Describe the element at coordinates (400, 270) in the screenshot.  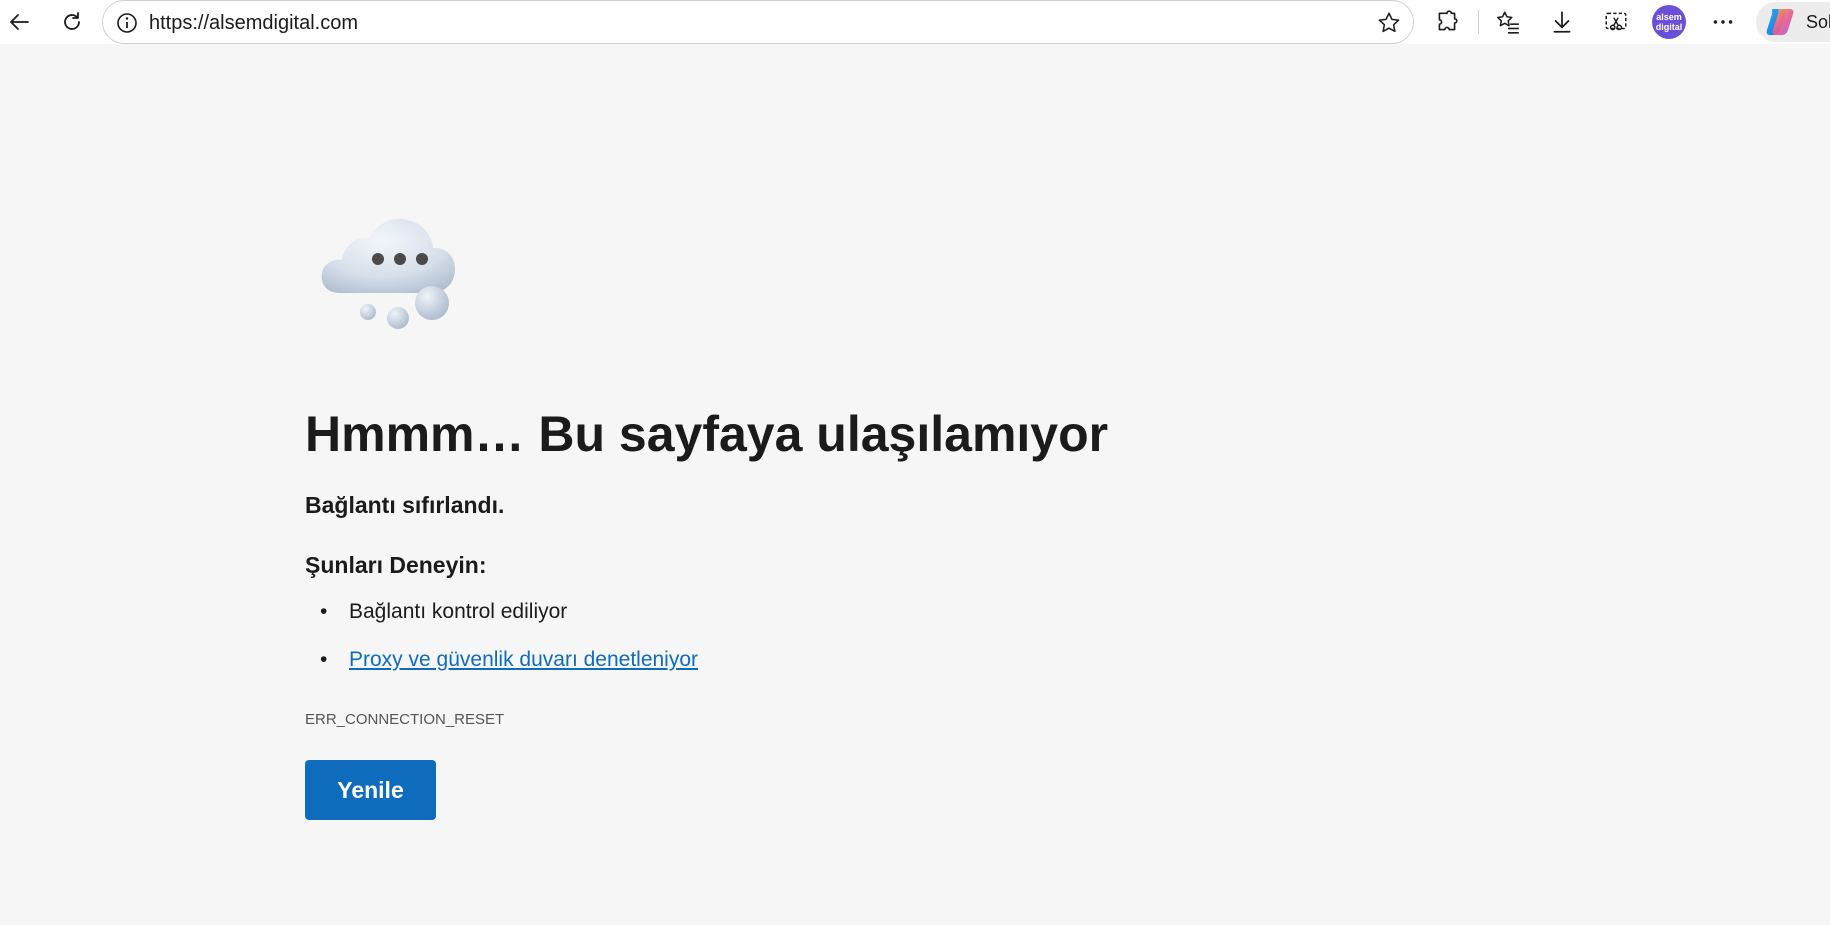
I see `cloud-icon` at that location.